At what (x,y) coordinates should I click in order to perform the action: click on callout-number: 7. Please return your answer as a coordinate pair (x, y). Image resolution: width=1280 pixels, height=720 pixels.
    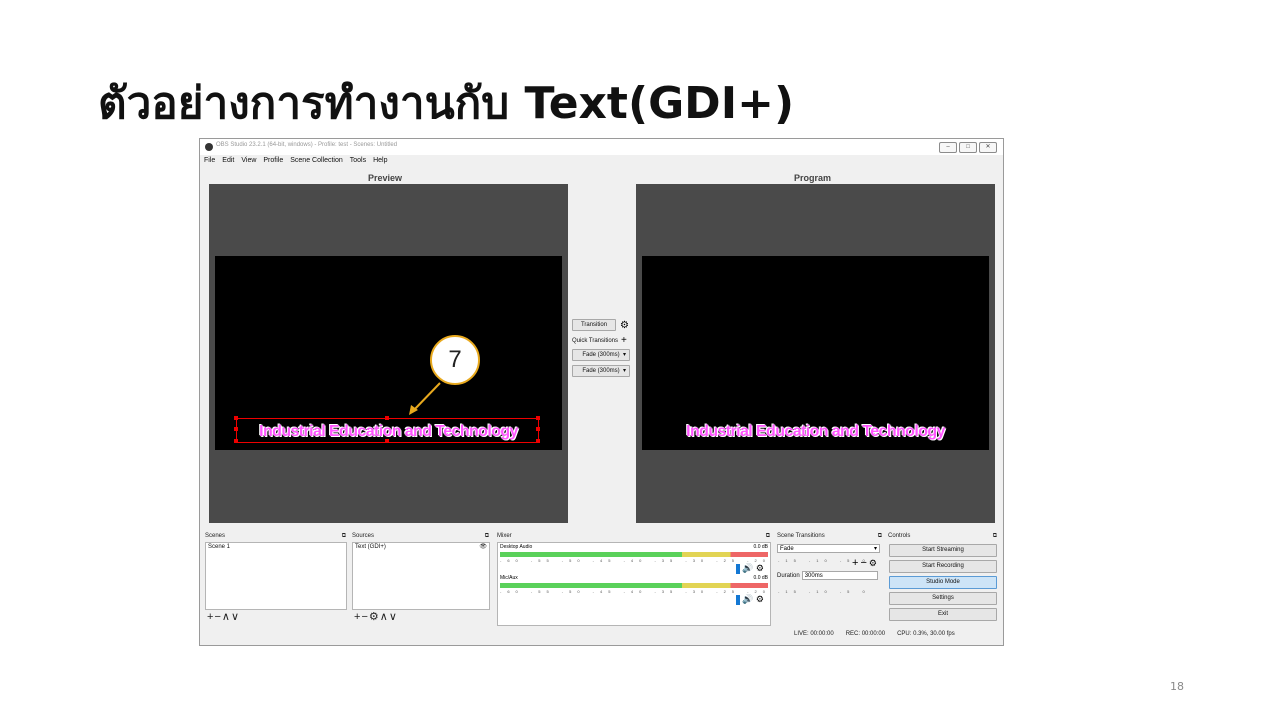
    Looking at the image, I should click on (455, 360).